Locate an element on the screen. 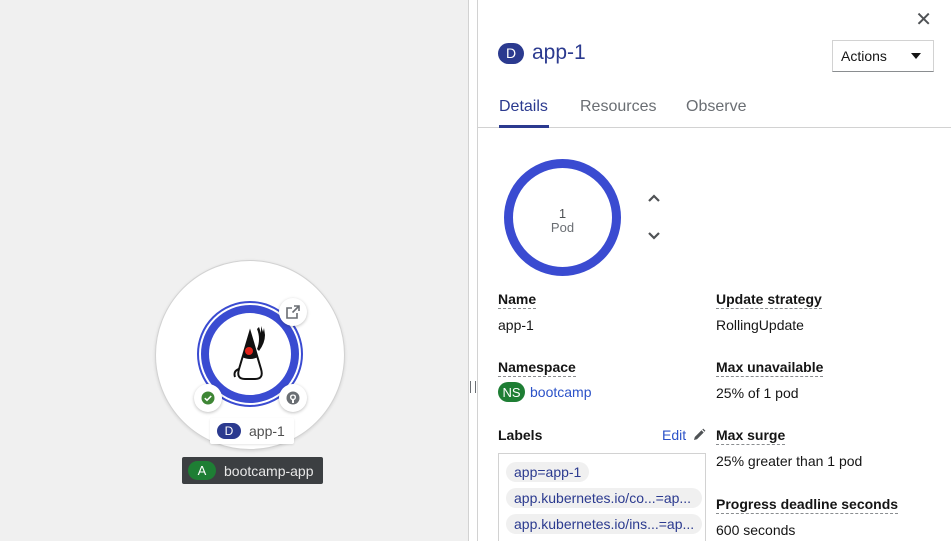  max-unavailable-value: 25% of 1 pod is located at coordinates (757, 393).